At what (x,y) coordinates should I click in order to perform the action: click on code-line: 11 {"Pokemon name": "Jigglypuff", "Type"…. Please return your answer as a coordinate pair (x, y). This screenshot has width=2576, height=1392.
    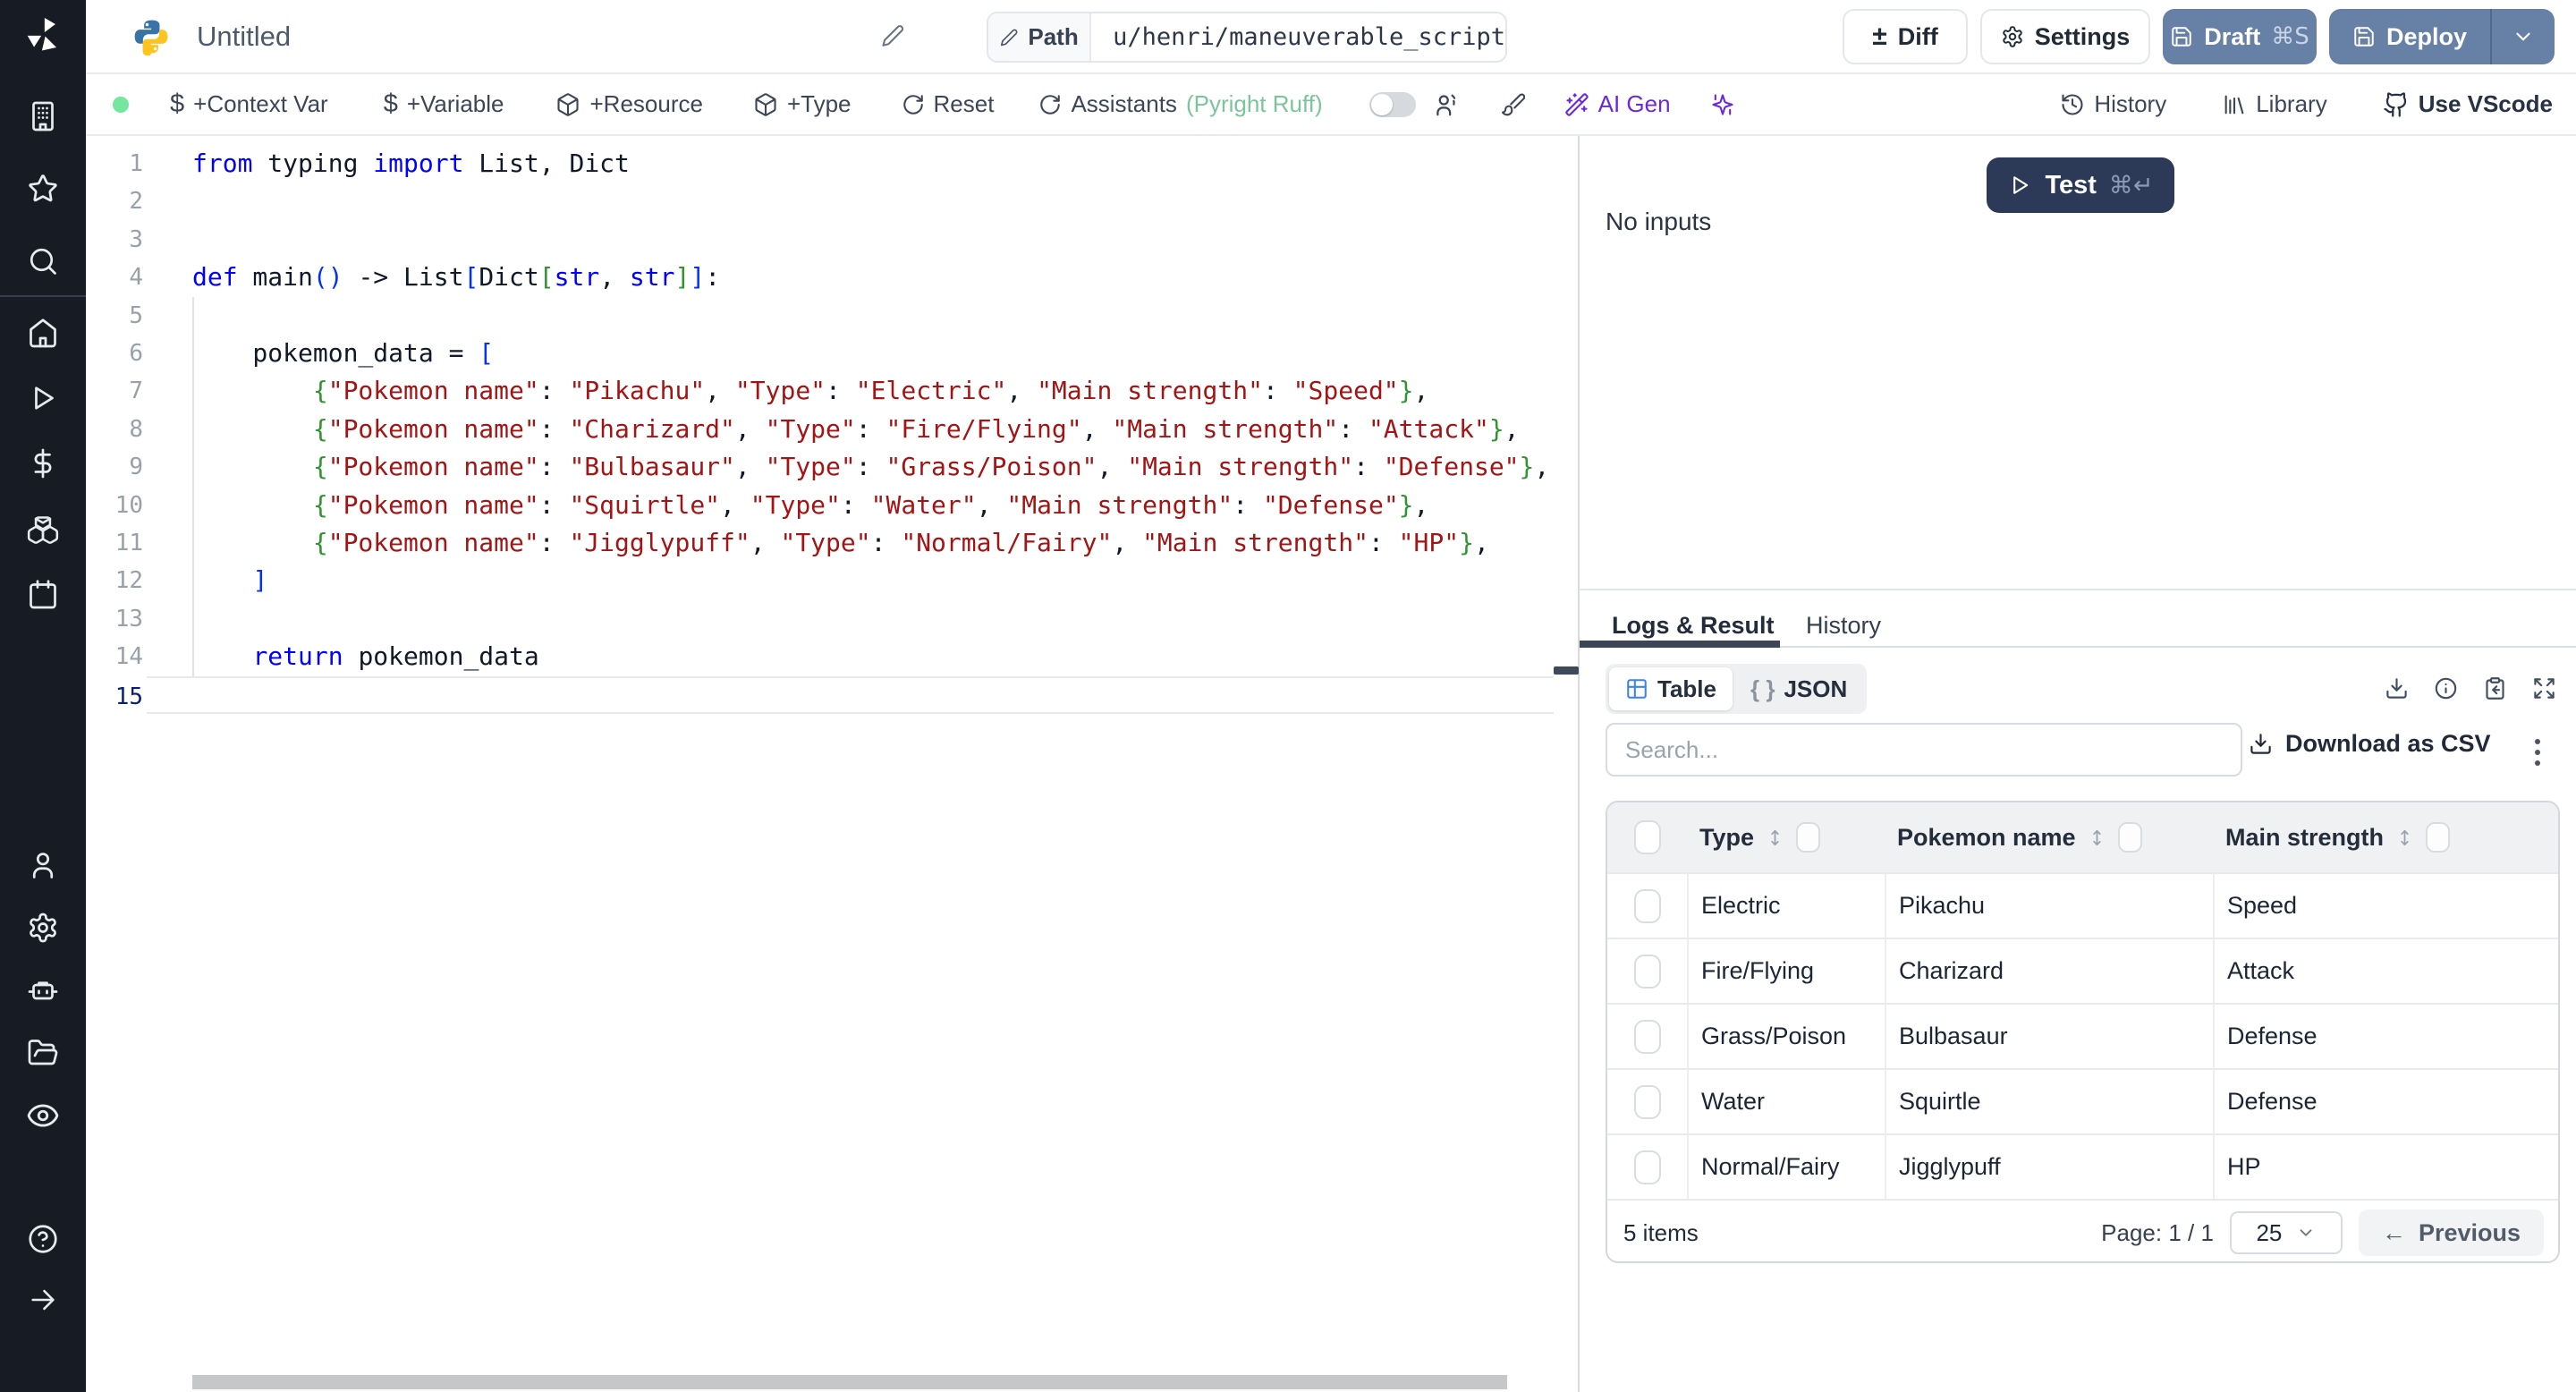
    Looking at the image, I should click on (832, 543).